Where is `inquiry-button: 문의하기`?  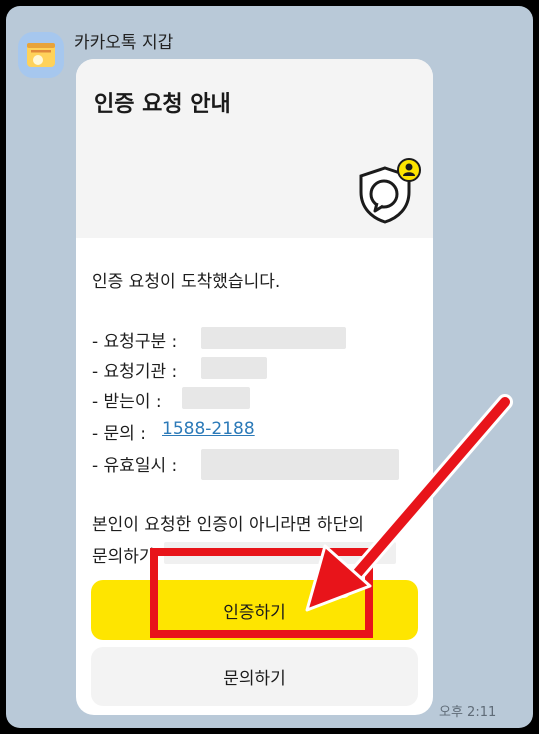
inquiry-button: 문의하기 is located at coordinates (254, 676).